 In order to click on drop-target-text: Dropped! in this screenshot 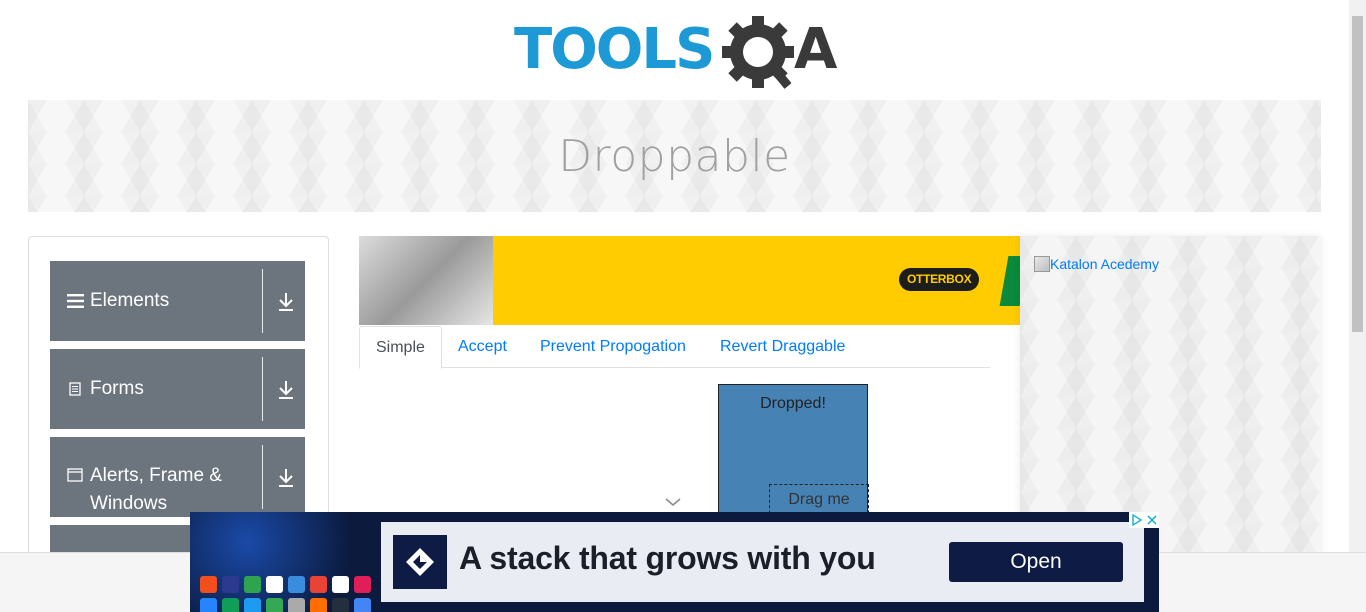, I will do `click(793, 403)`.